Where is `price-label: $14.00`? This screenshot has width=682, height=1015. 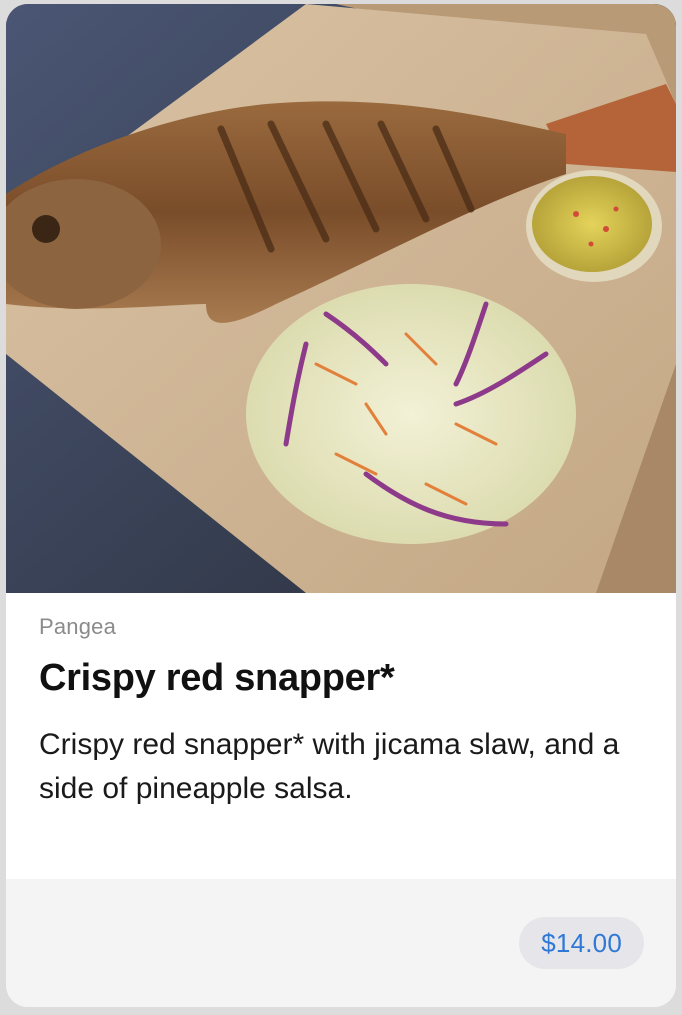
price-label: $14.00 is located at coordinates (581, 942).